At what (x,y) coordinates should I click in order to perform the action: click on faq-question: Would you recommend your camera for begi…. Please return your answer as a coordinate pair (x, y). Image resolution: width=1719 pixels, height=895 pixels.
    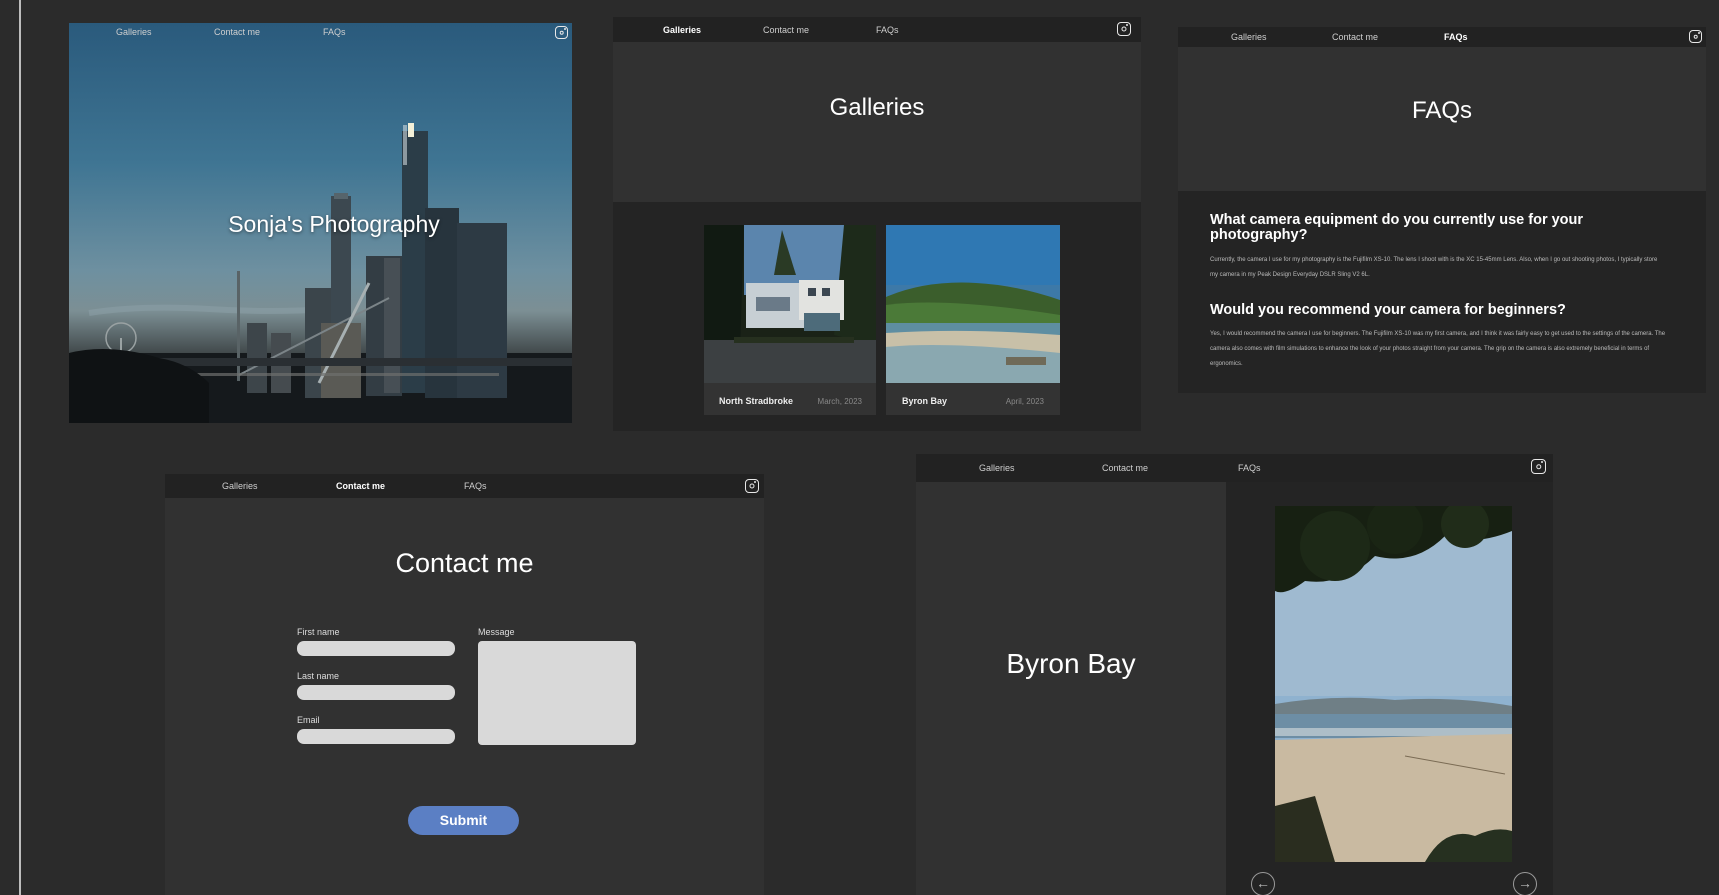
    Looking at the image, I should click on (1388, 310).